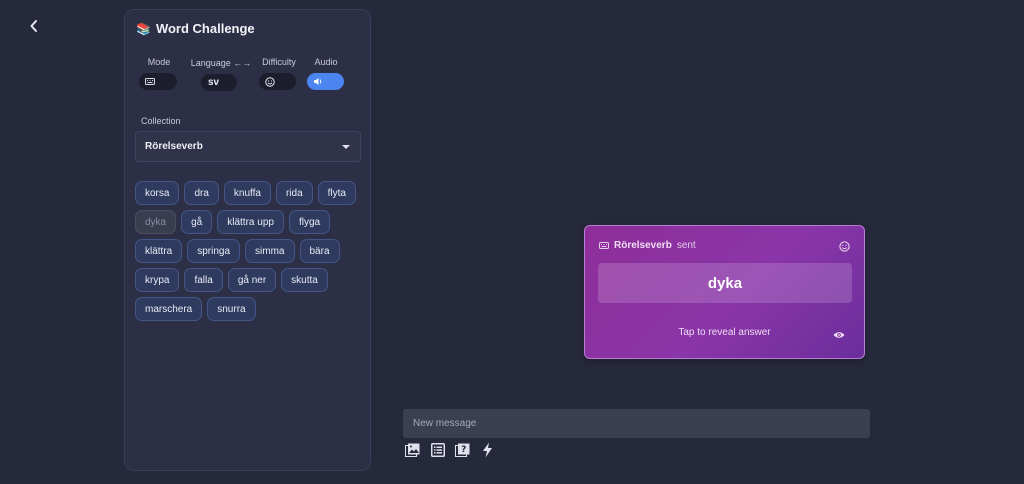 The height and width of the screenshot is (484, 1024). I want to click on eye-icon, so click(839, 335).